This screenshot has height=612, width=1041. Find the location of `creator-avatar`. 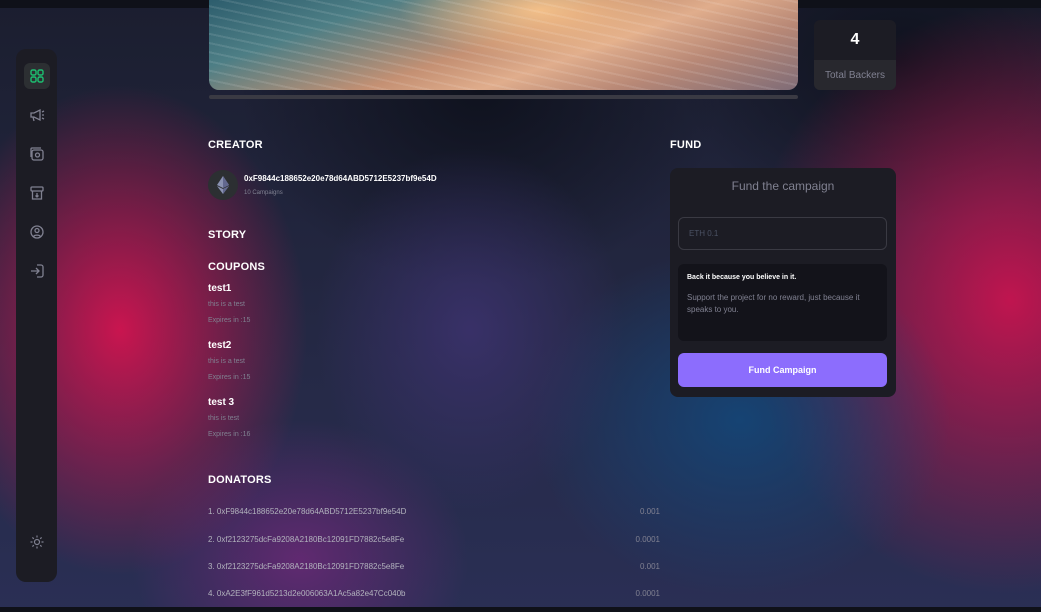

creator-avatar is located at coordinates (223, 185).